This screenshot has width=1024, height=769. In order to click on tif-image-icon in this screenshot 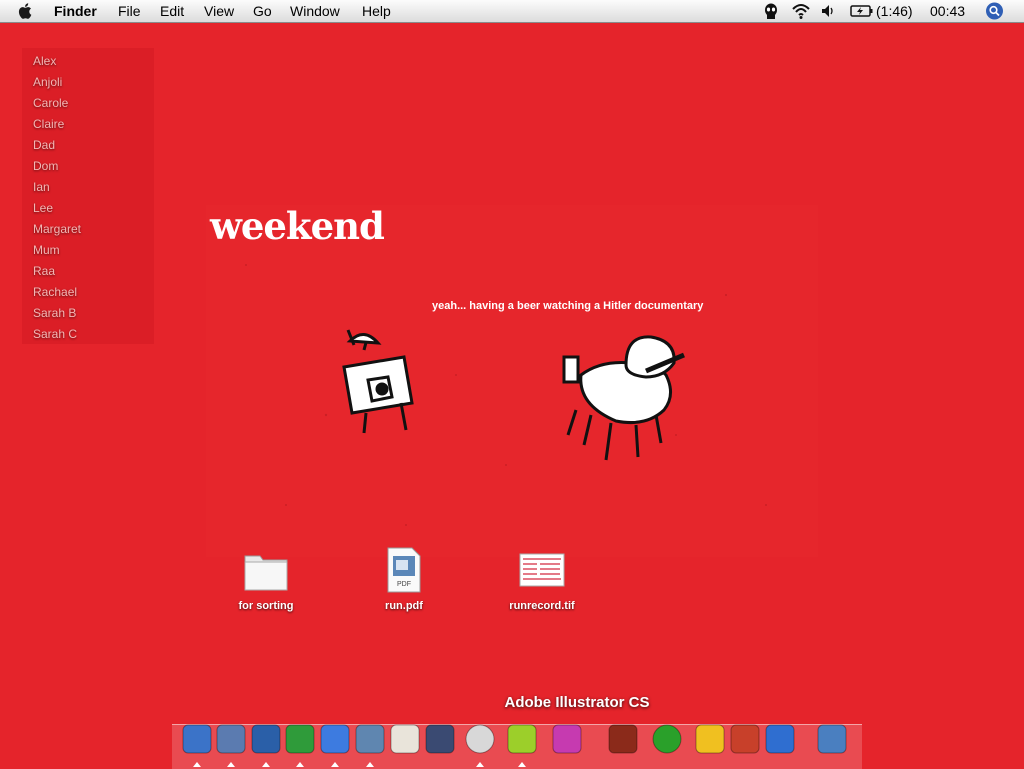, I will do `click(542, 570)`.